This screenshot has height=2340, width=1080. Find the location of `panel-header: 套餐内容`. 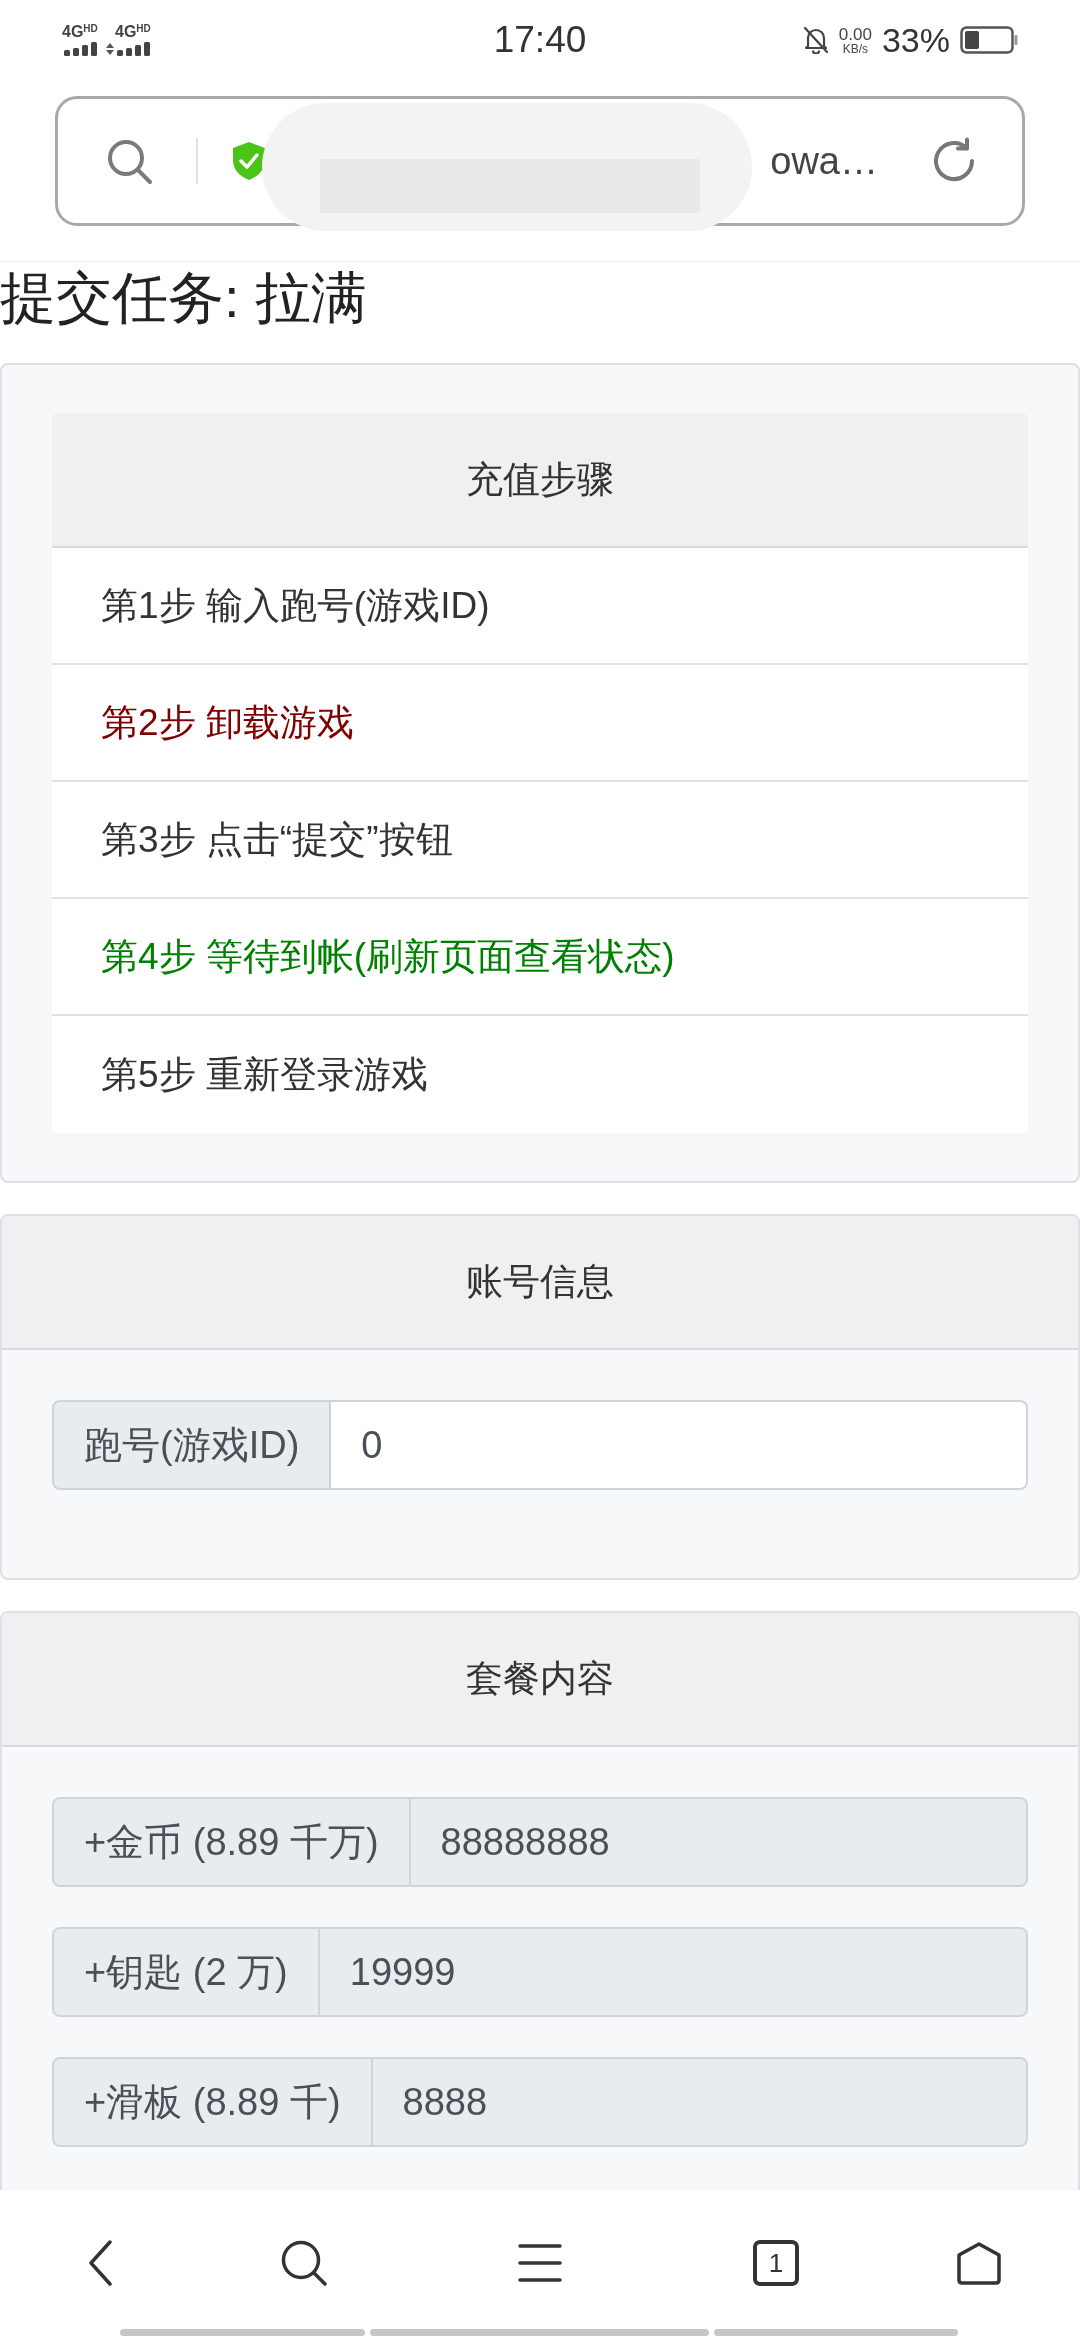

panel-header: 套餐内容 is located at coordinates (540, 1680).